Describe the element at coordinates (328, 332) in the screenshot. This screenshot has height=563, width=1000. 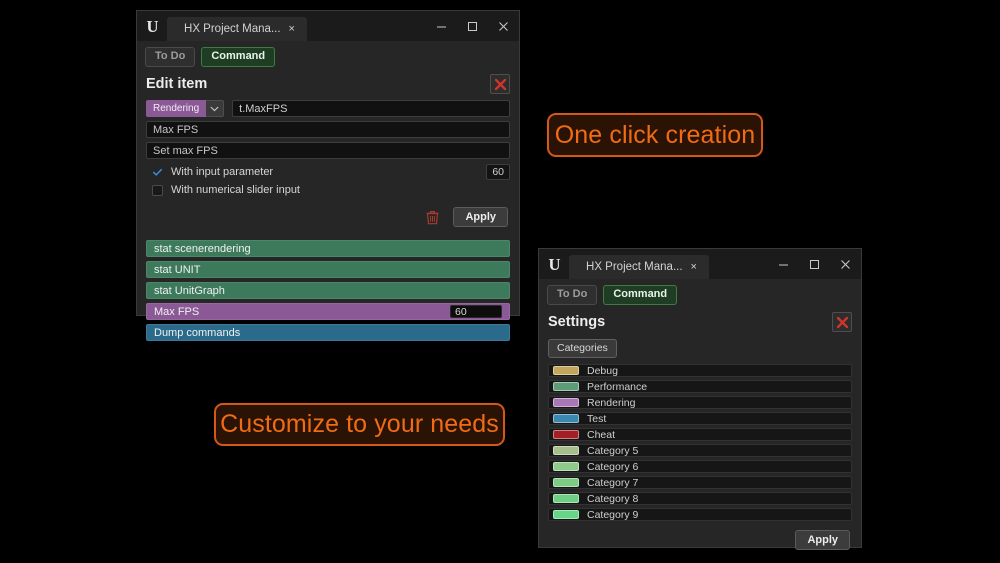
I see `command-list-item: Dump commands` at that location.